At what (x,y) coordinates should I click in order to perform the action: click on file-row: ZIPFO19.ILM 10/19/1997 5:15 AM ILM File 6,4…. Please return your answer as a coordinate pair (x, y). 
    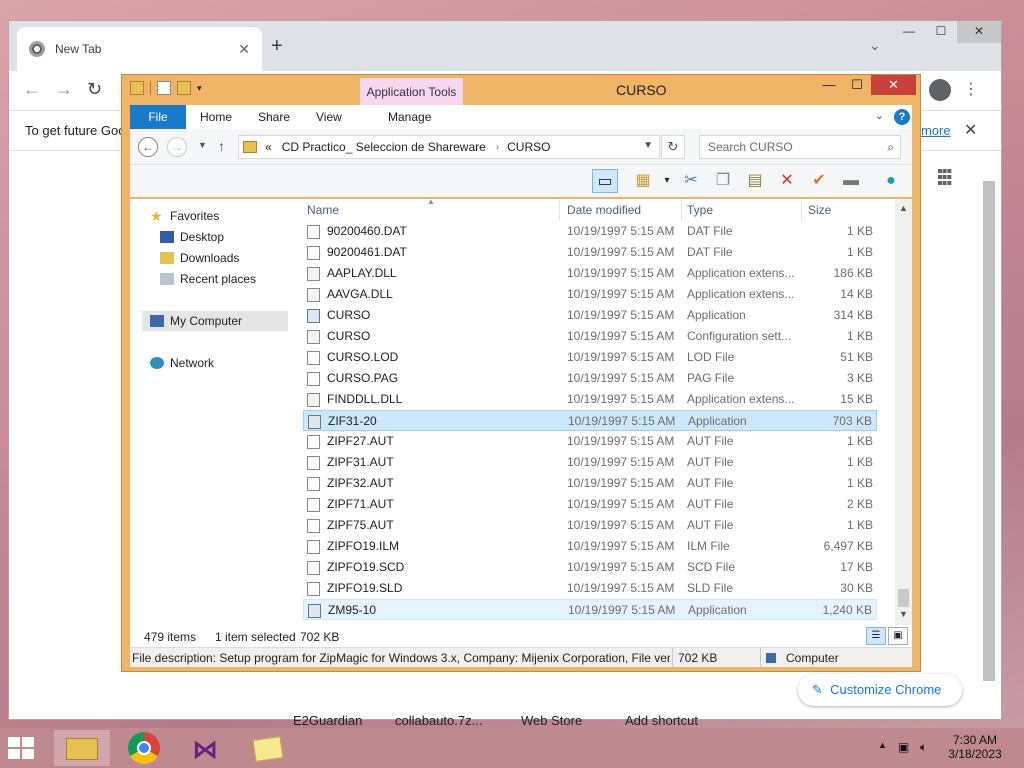
    Looking at the image, I should click on (590, 546).